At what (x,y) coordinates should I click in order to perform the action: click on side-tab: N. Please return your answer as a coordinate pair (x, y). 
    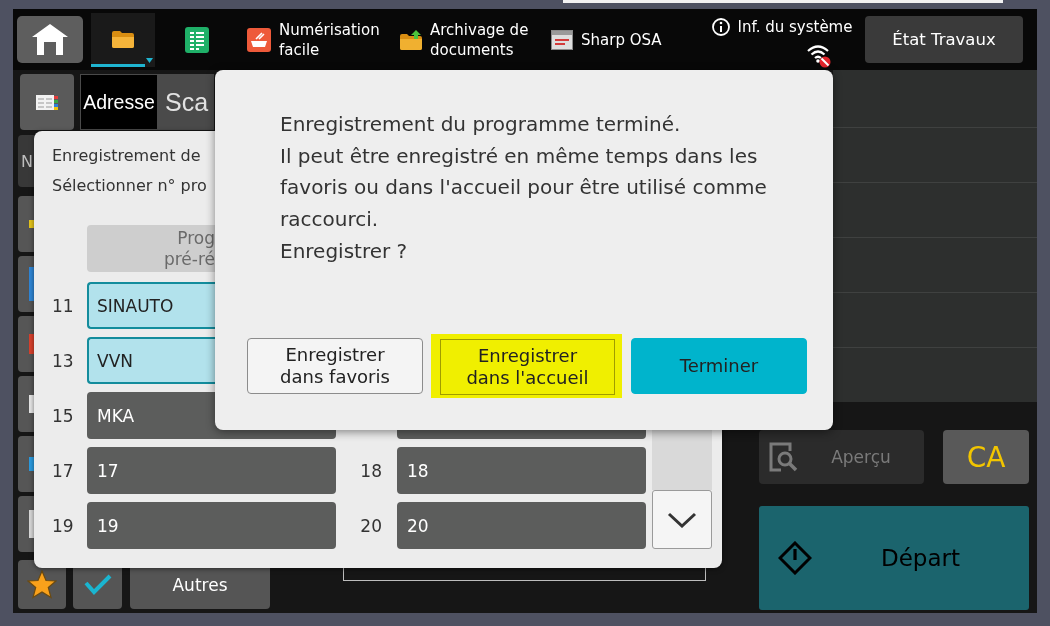
    Looking at the image, I should click on (26, 161).